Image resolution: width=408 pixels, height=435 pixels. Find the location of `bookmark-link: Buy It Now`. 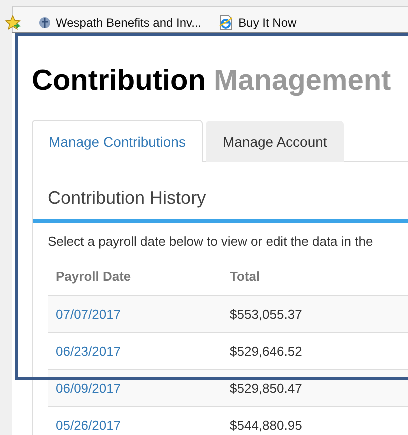

bookmark-link: Buy It Now is located at coordinates (267, 23).